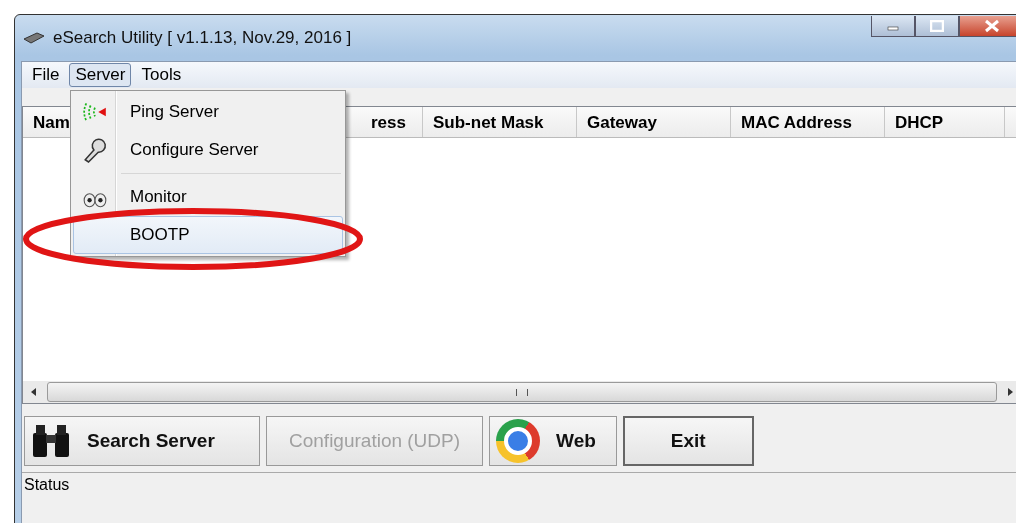  What do you see at coordinates (51, 441) in the screenshot?
I see `binoculars-icon` at bounding box center [51, 441].